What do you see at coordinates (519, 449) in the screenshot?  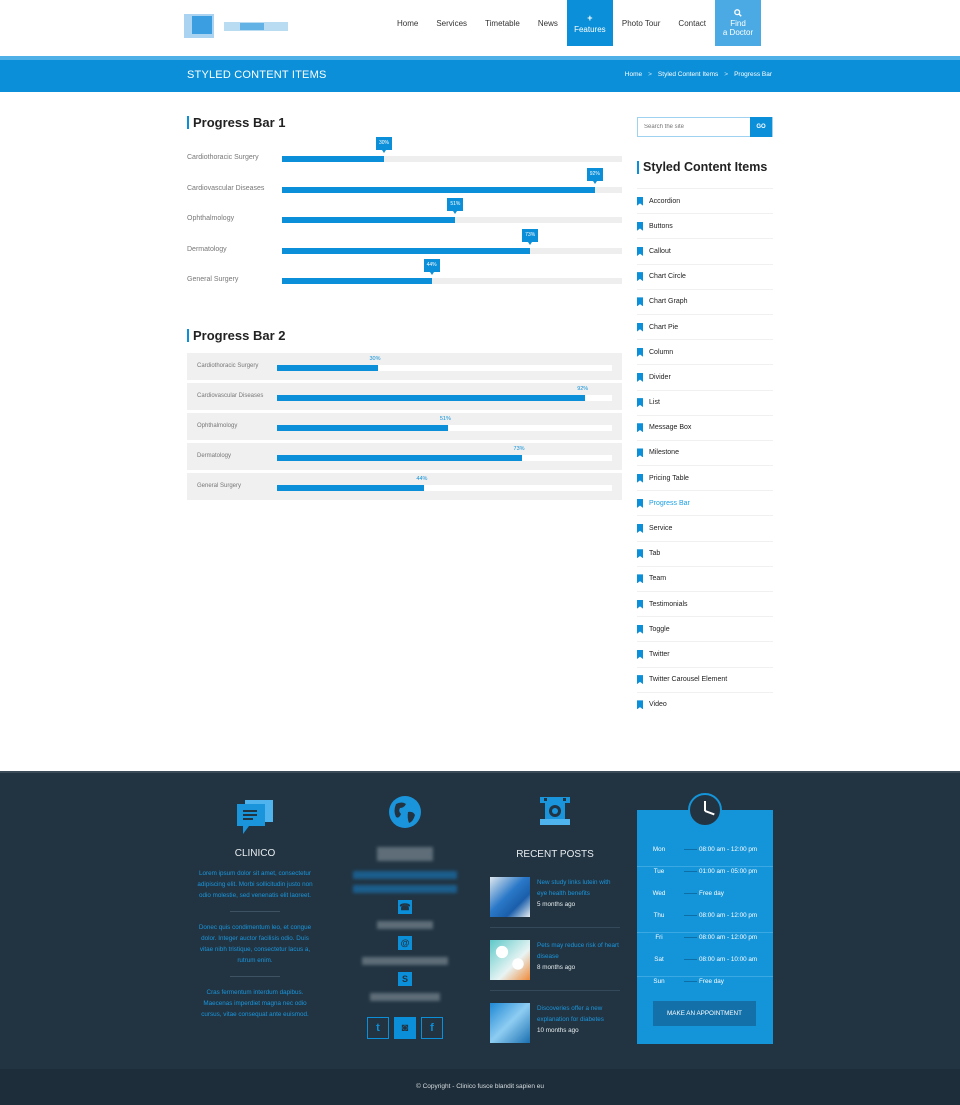 I see `progress-value-label: 73%` at bounding box center [519, 449].